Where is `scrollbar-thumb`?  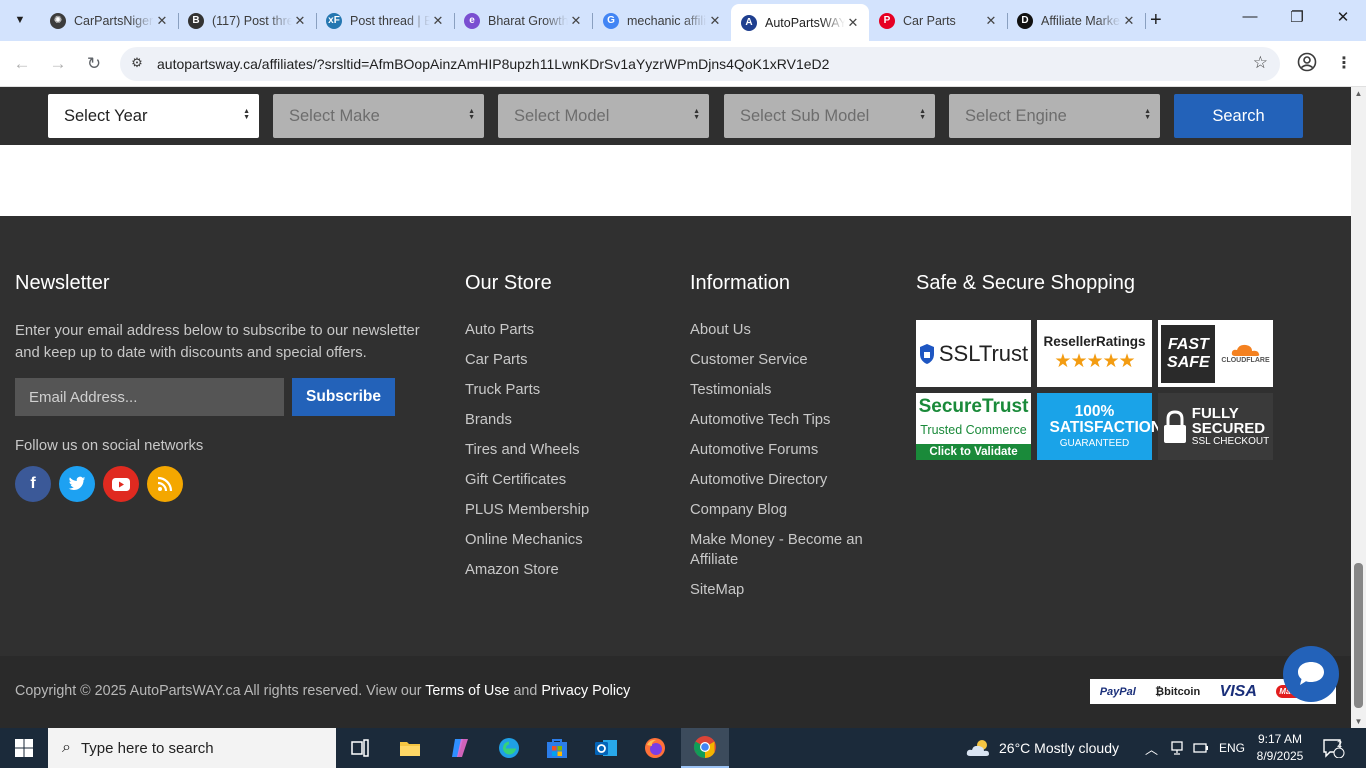 scrollbar-thumb is located at coordinates (1358, 635).